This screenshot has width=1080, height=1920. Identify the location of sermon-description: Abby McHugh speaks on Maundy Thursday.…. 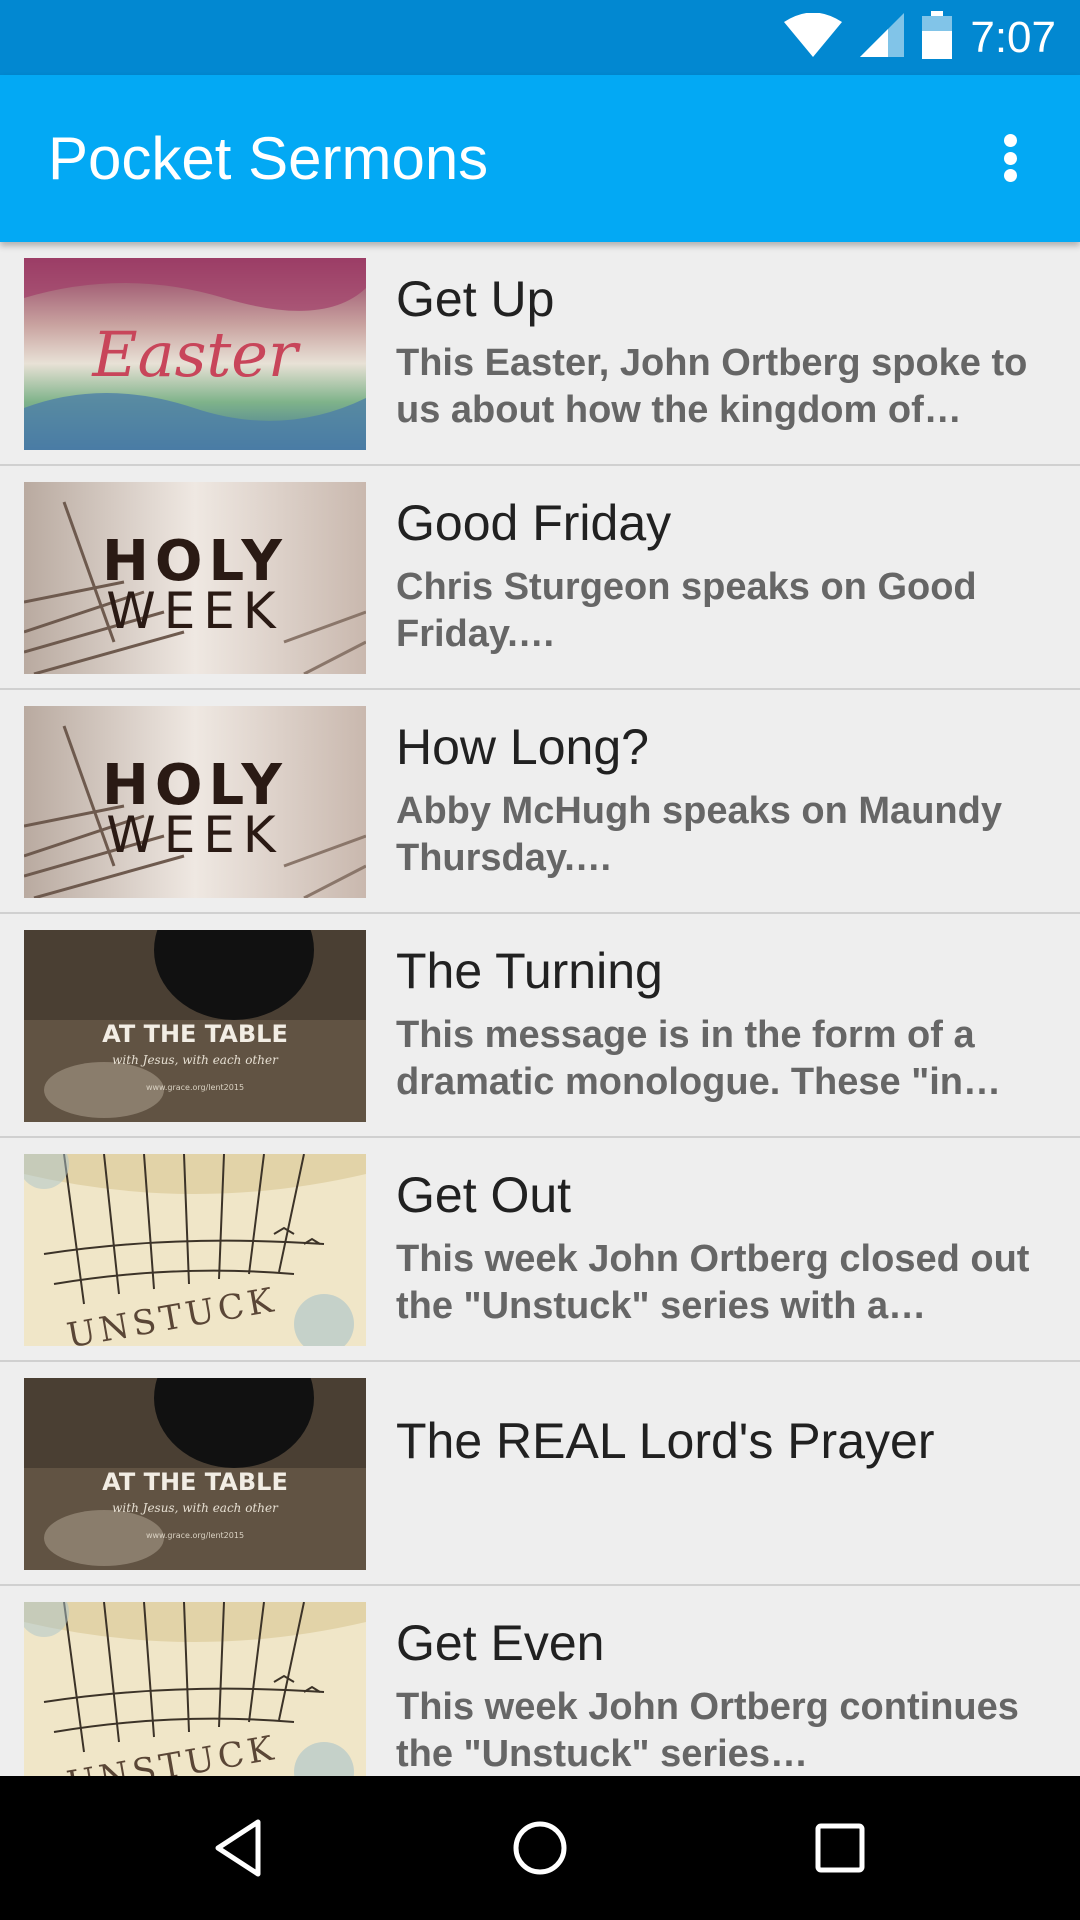
(699, 834).